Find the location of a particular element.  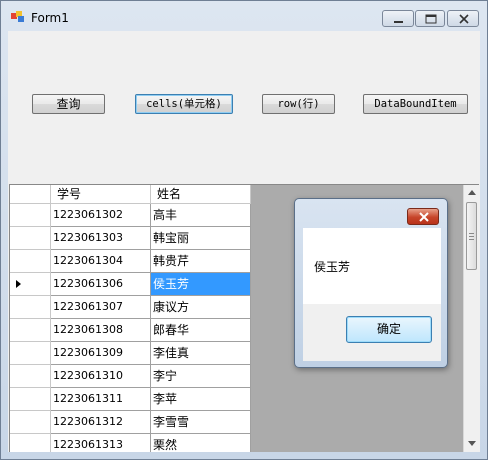

cell-student-name: 康议方 is located at coordinates (201, 307).